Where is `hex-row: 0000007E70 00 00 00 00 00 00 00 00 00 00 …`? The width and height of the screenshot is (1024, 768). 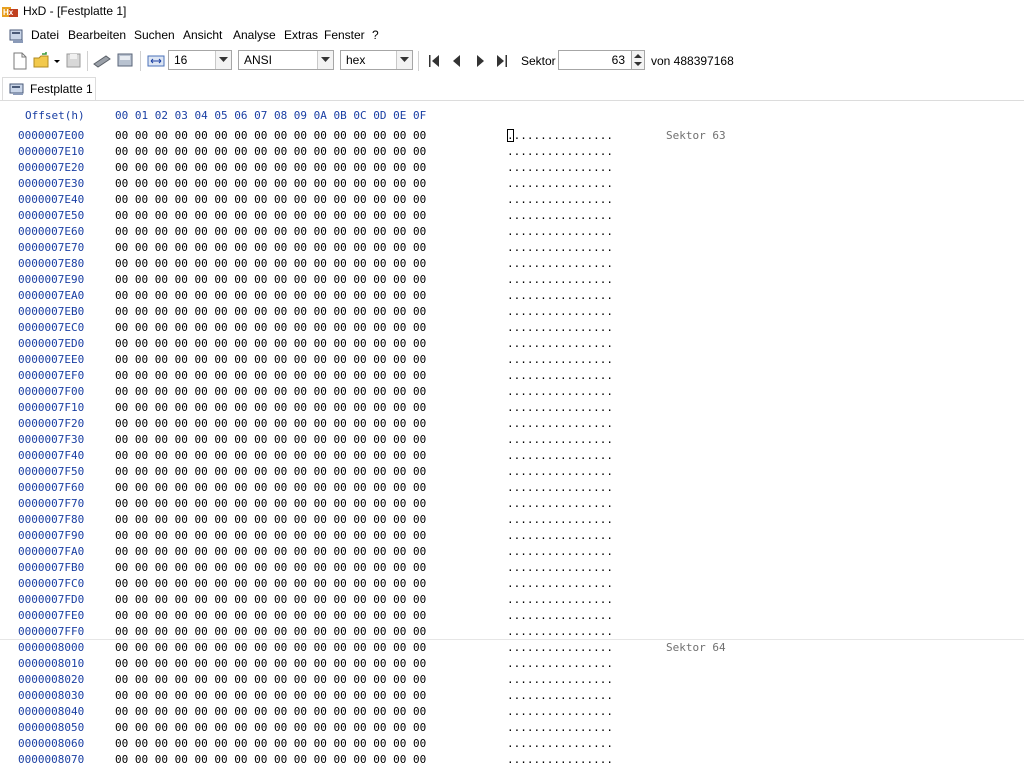 hex-row: 0000007E70 00 00 00 00 00 00 00 00 00 00 … is located at coordinates (512, 248).